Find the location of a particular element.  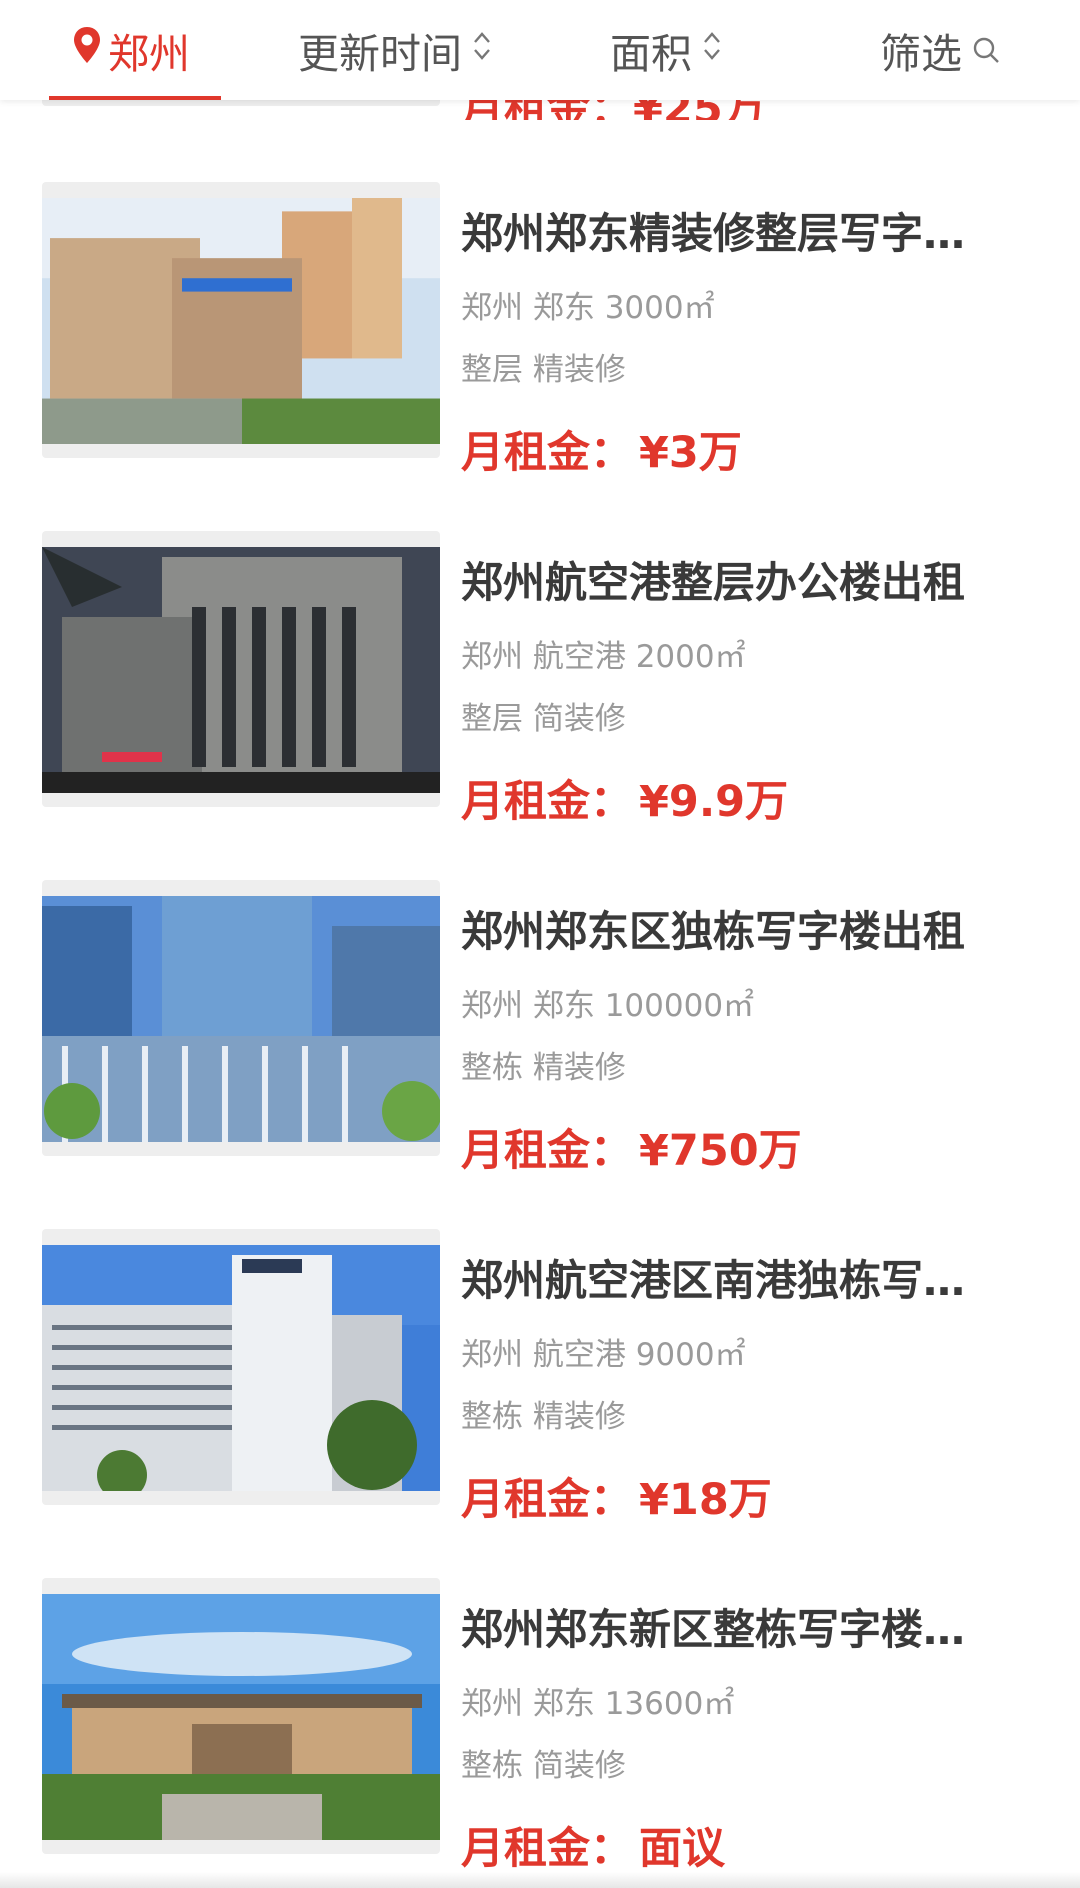

tab-filter: 筛选 is located at coordinates (940, 50).